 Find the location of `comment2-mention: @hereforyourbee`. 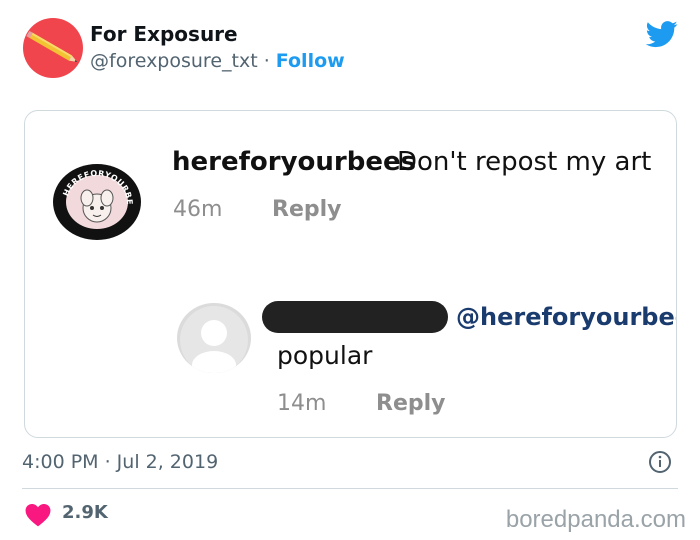

comment2-mention: @hereforyourbee is located at coordinates (566, 317).